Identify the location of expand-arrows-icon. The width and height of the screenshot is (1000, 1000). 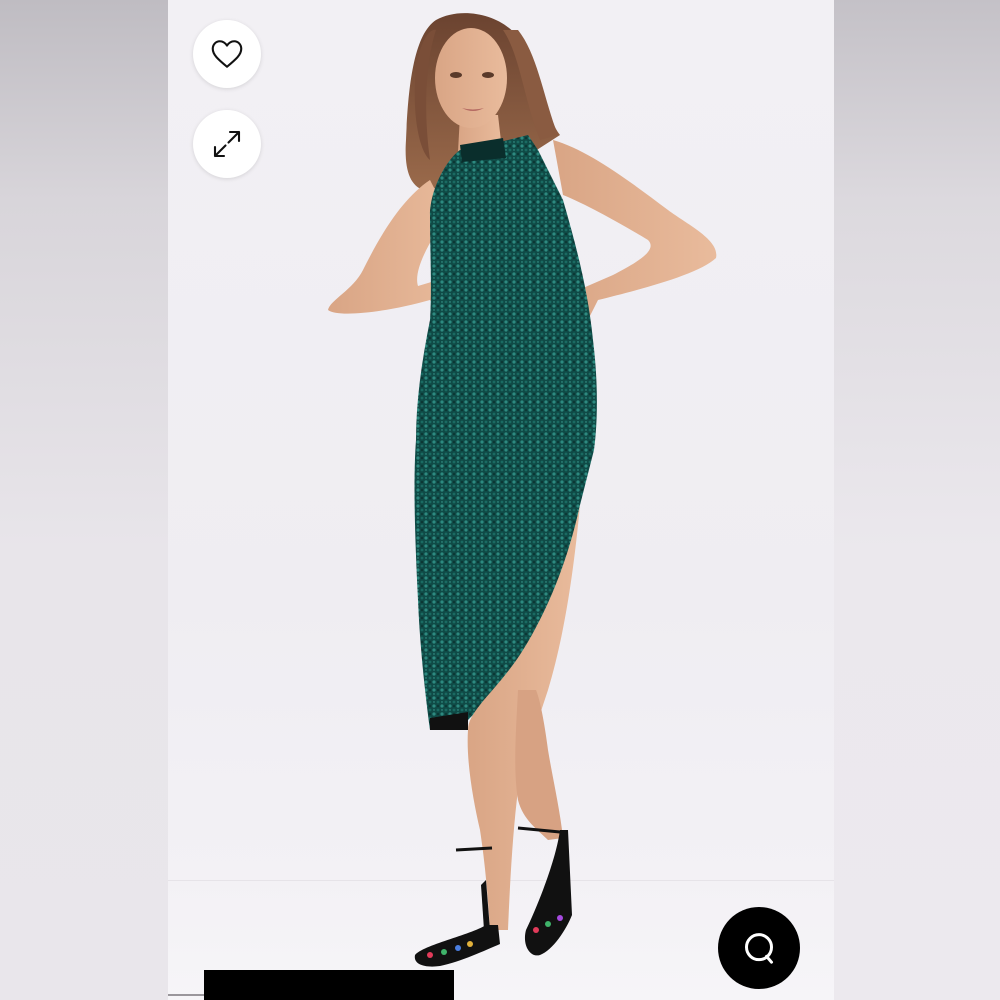
(227, 144).